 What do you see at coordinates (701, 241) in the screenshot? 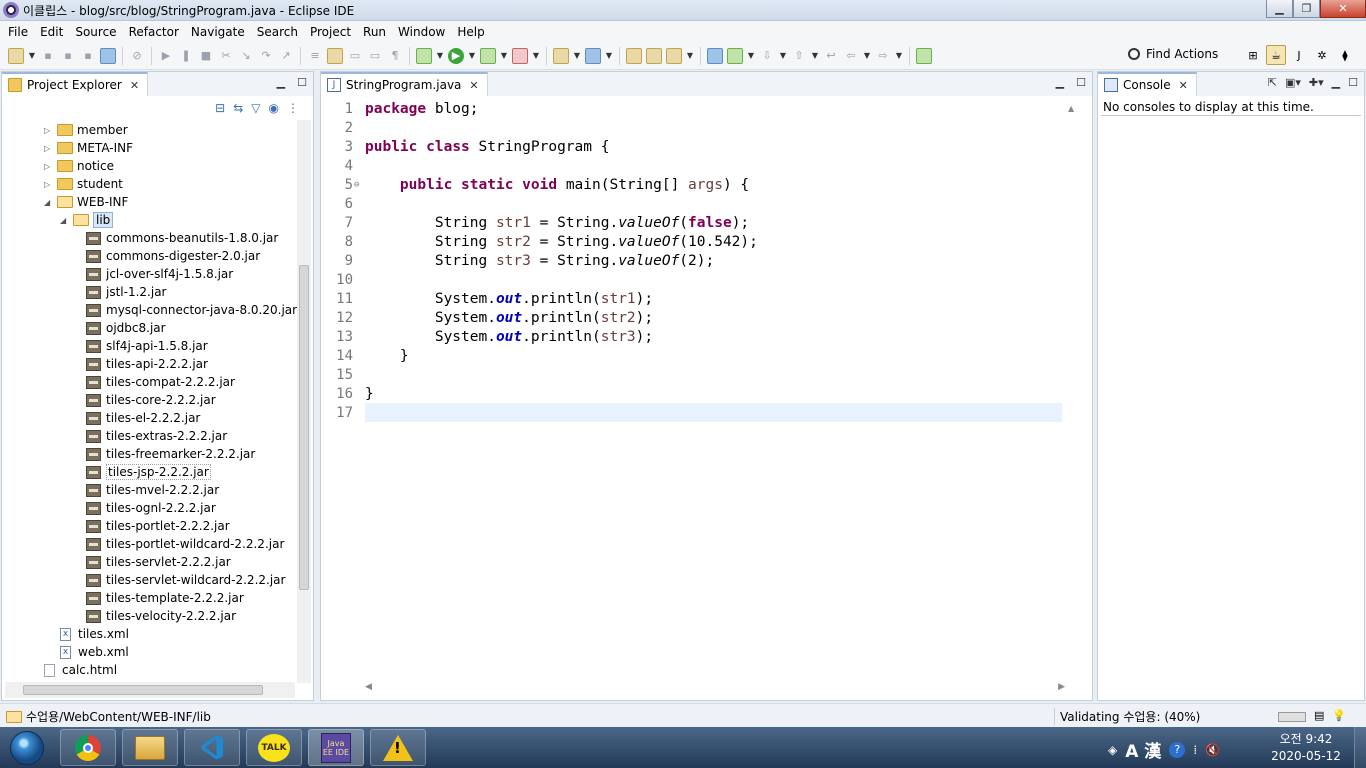
I see `code-line: 8 String str2 = String.valueOf(10.542);` at bounding box center [701, 241].